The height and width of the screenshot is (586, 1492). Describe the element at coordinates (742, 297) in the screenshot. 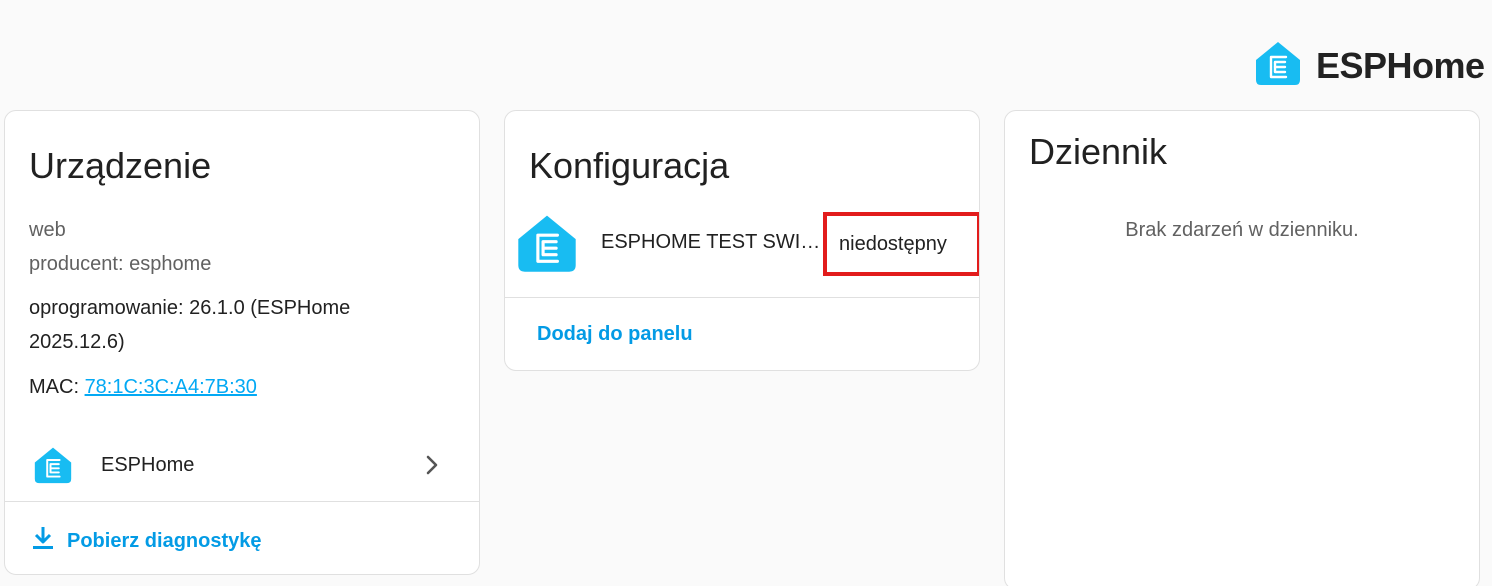

I see `config-card-divider` at that location.